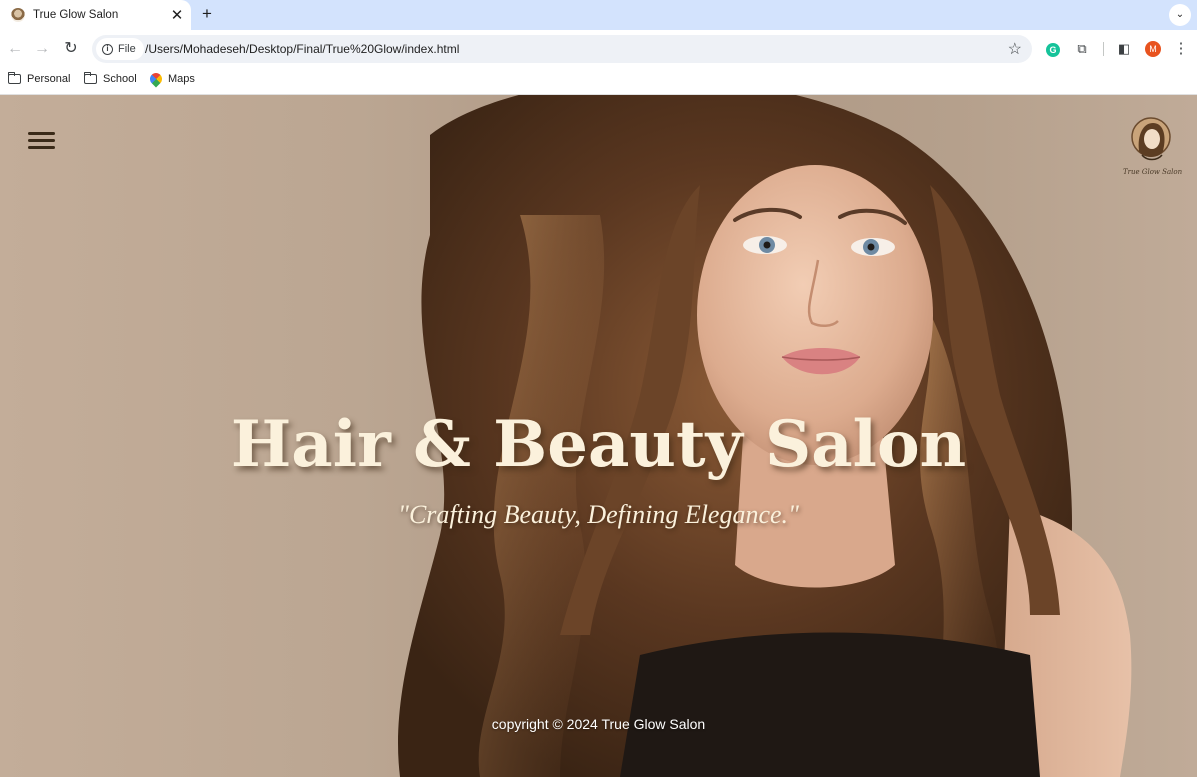  What do you see at coordinates (598, 724) in the screenshot?
I see `footer-copyright: copyright © 2024 True Glow Salon` at bounding box center [598, 724].